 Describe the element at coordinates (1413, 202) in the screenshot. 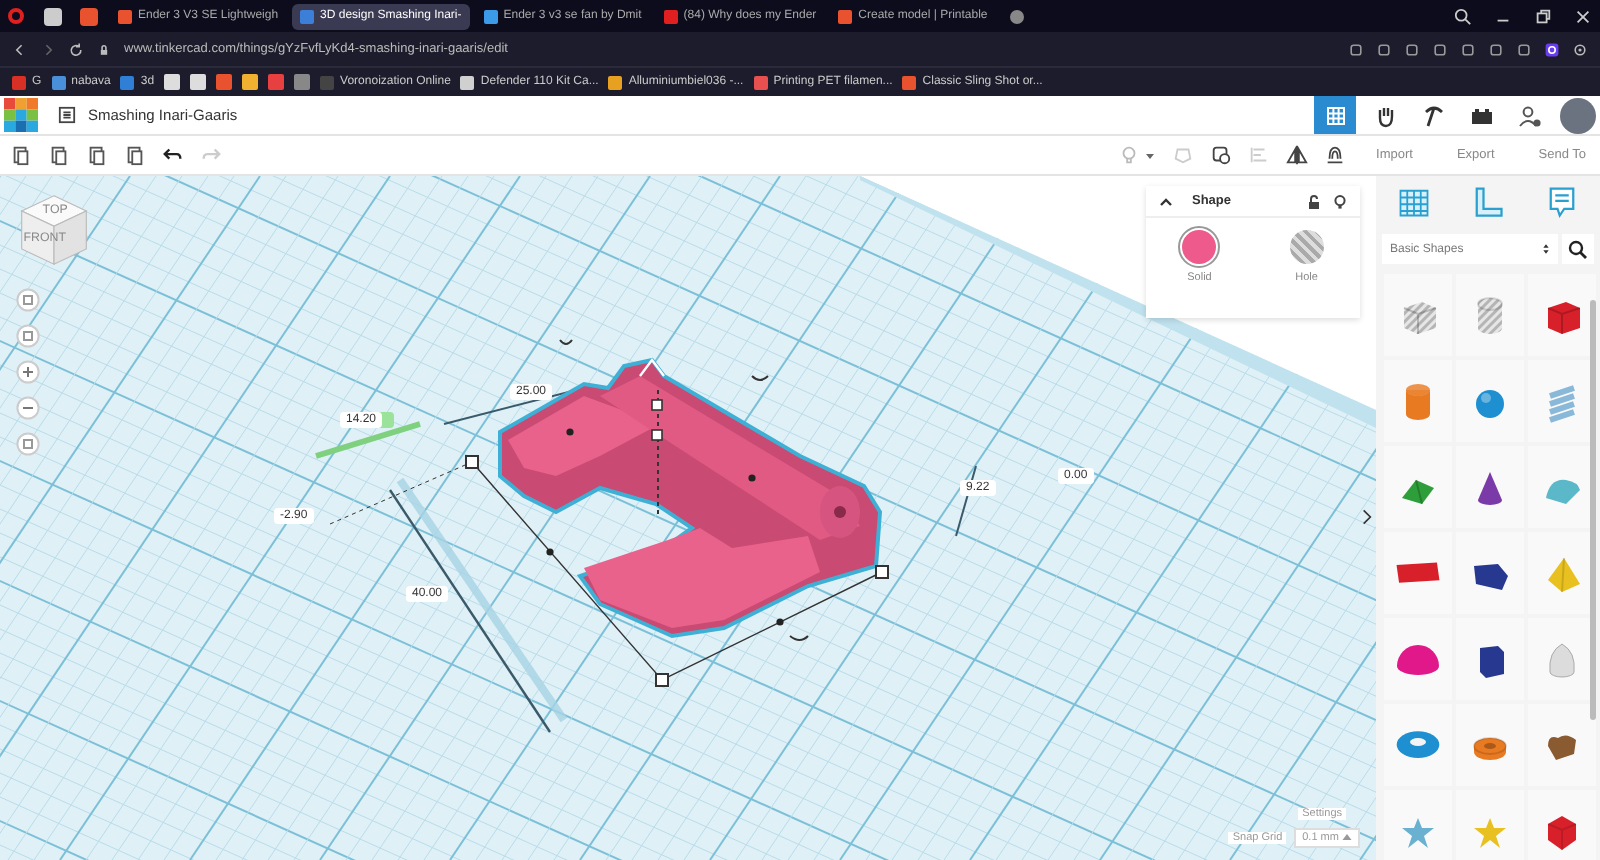

I see `workplane-icon` at that location.